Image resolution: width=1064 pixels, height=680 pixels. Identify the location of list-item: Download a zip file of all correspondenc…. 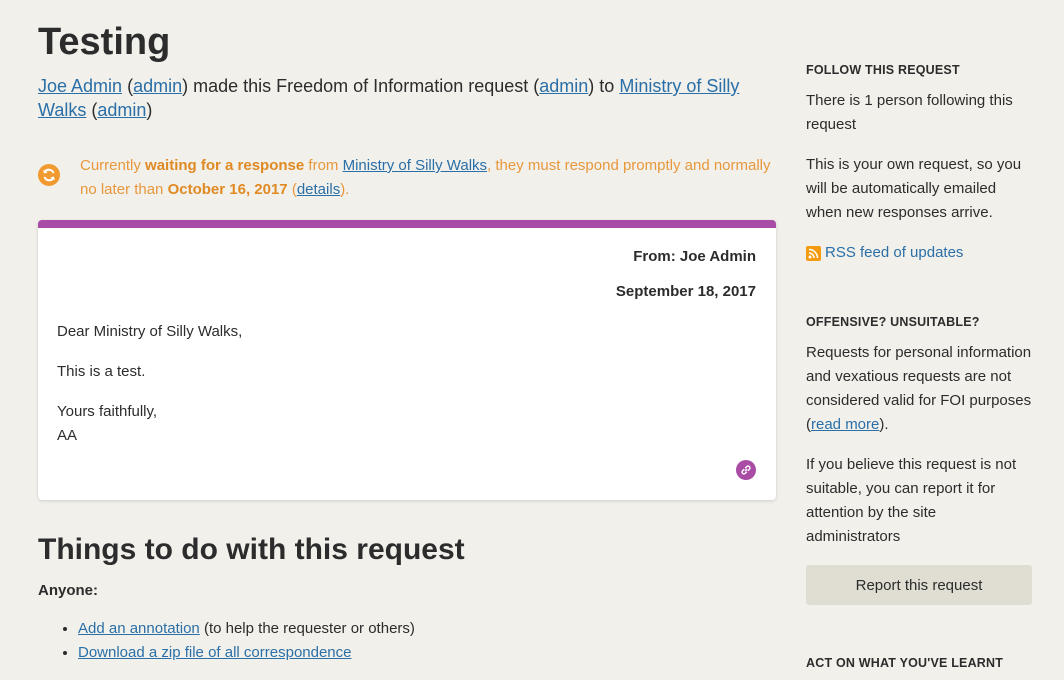
(427, 653).